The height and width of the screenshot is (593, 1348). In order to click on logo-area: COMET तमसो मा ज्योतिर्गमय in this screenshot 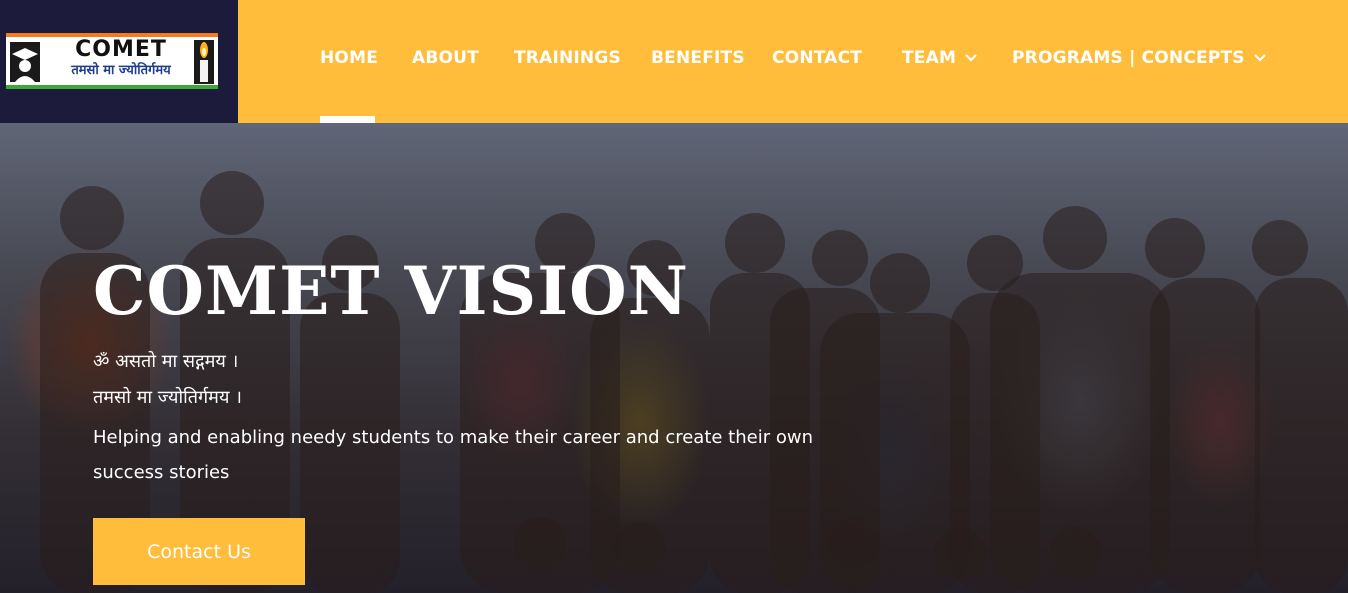, I will do `click(119, 61)`.